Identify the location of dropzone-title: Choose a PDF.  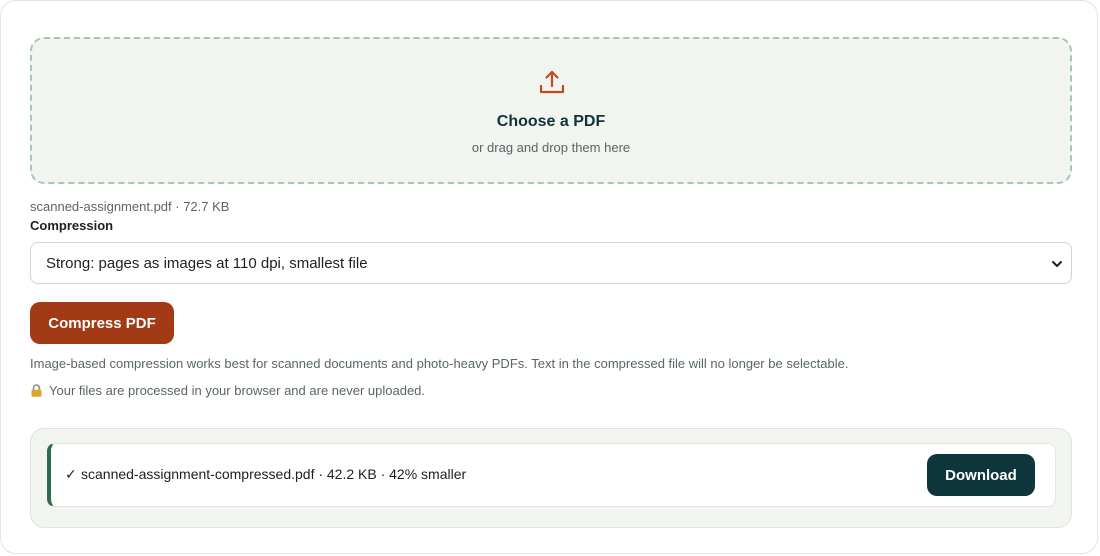
(551, 121).